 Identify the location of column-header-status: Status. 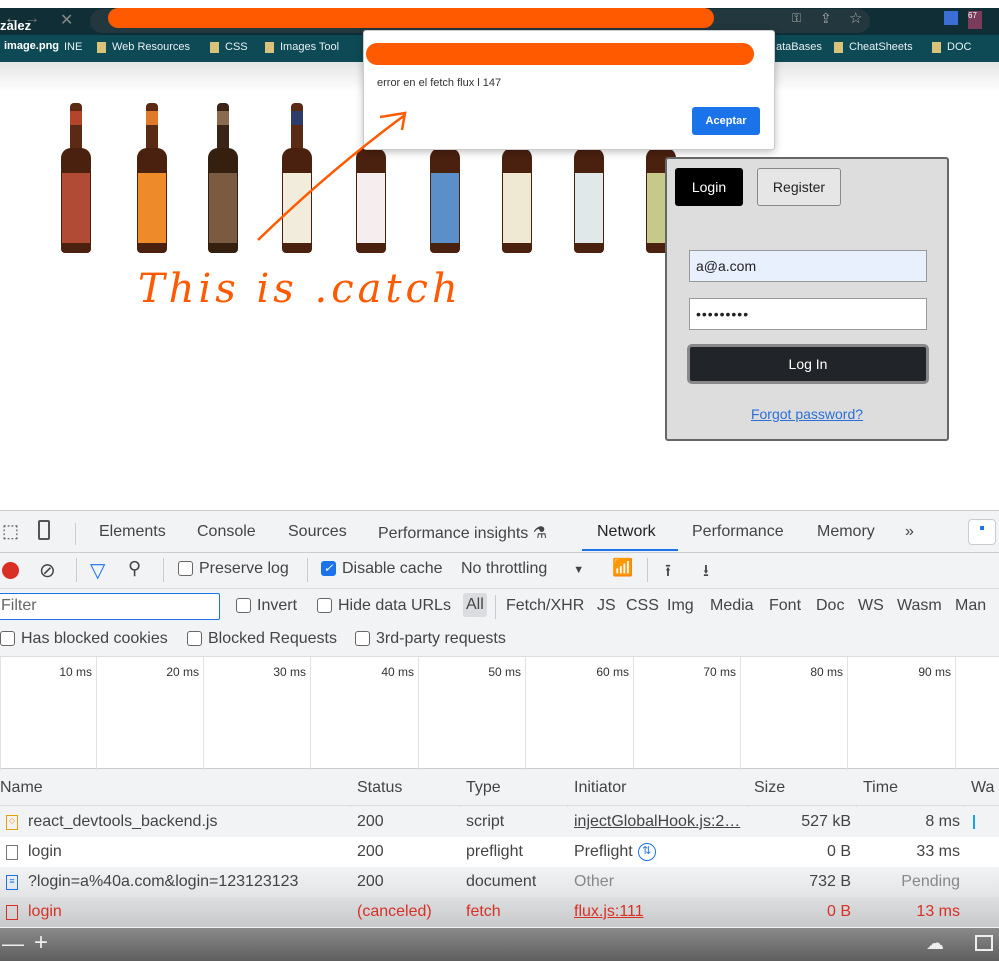
(405, 787).